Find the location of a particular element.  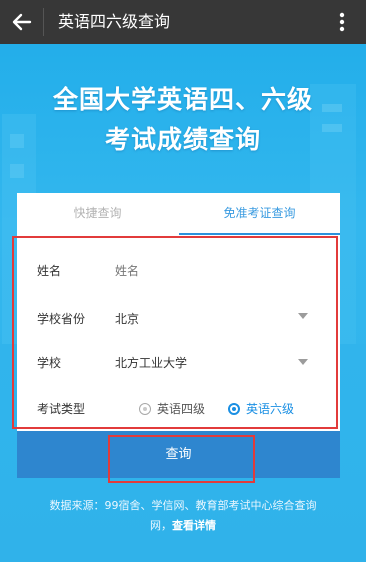

appbar-divider is located at coordinates (43, 22).